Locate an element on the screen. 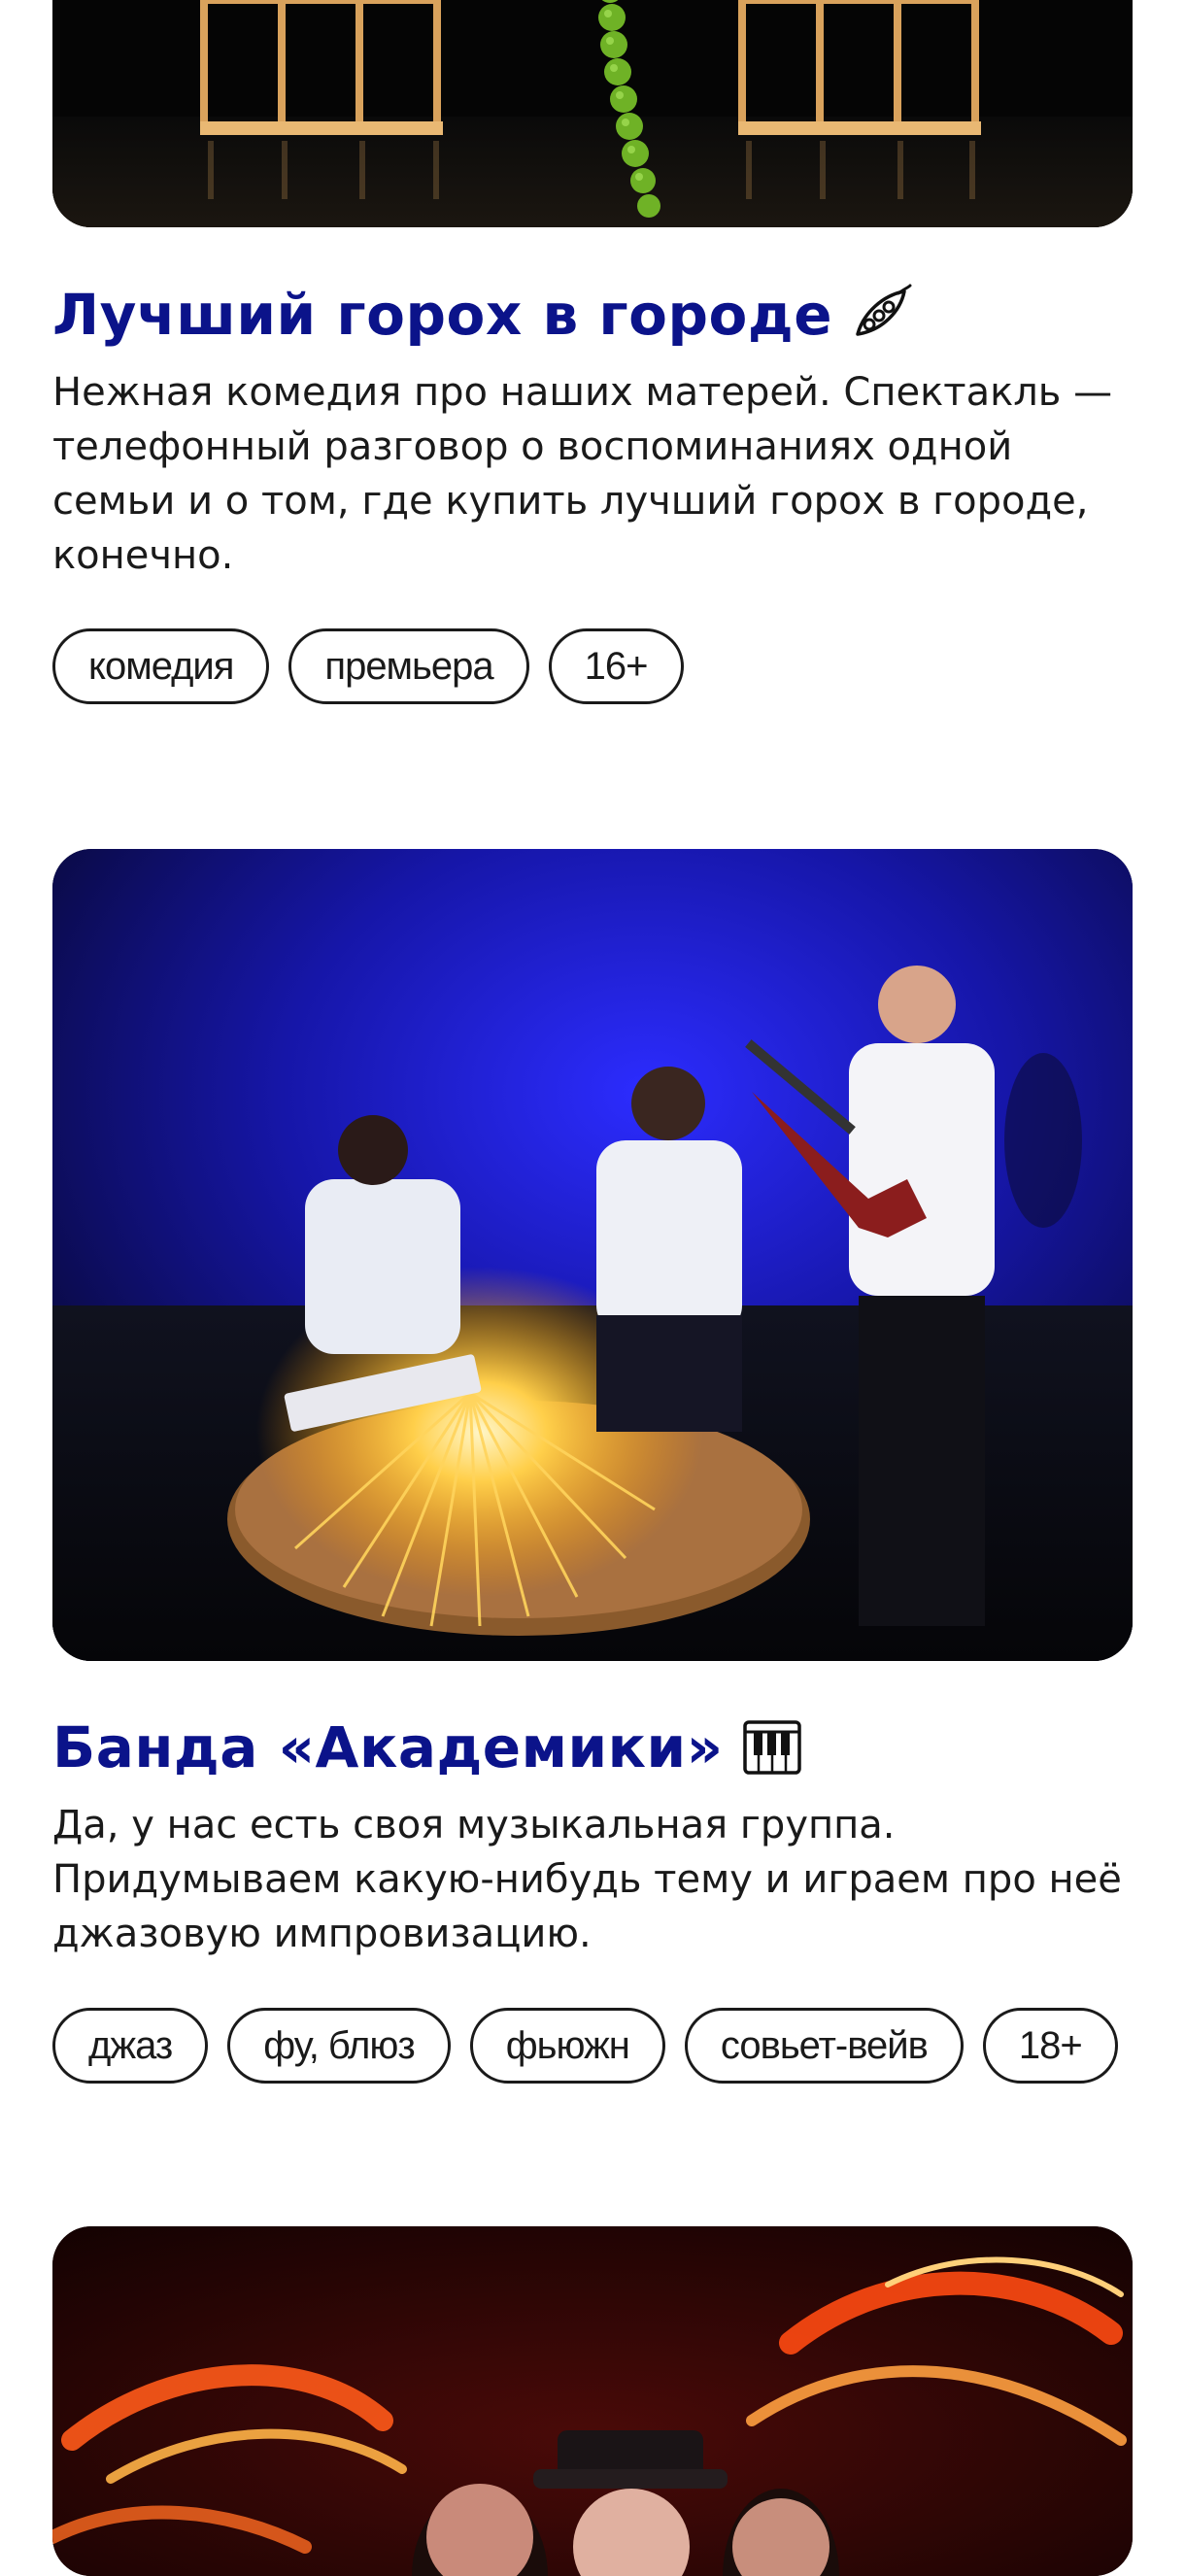 This screenshot has width=1185, height=2576. event-image-theatre-shelves is located at coordinates (592, 113).